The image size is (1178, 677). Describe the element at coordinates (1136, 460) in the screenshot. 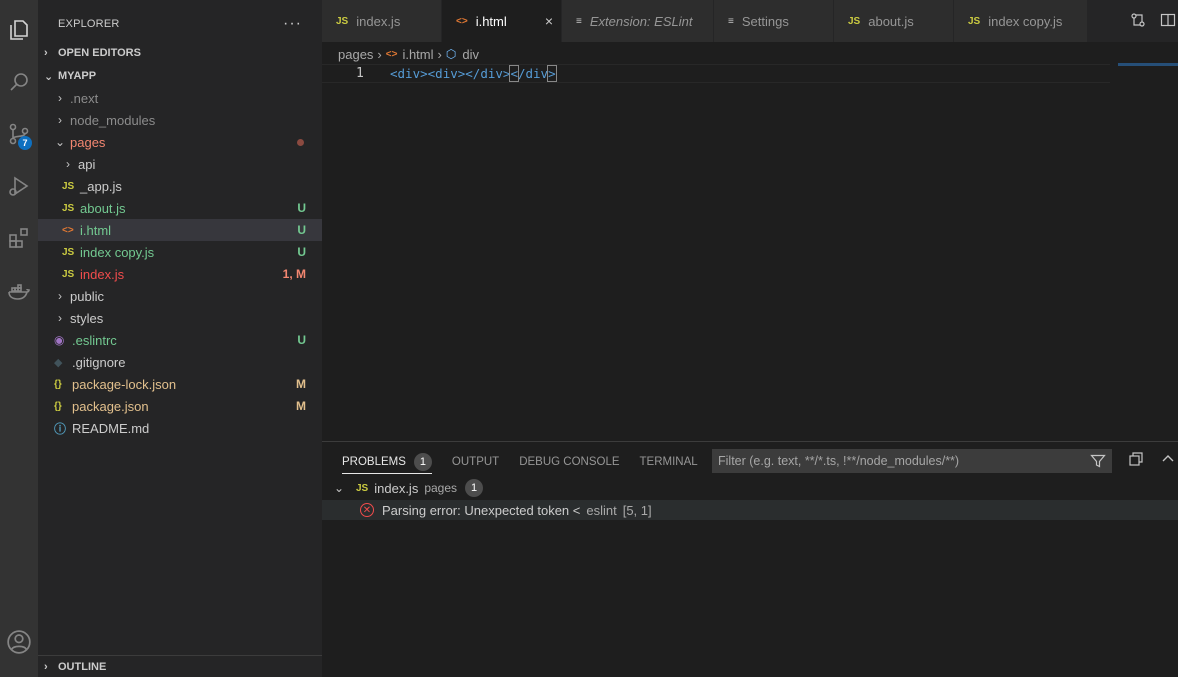

I see `collapse-all-icon` at that location.